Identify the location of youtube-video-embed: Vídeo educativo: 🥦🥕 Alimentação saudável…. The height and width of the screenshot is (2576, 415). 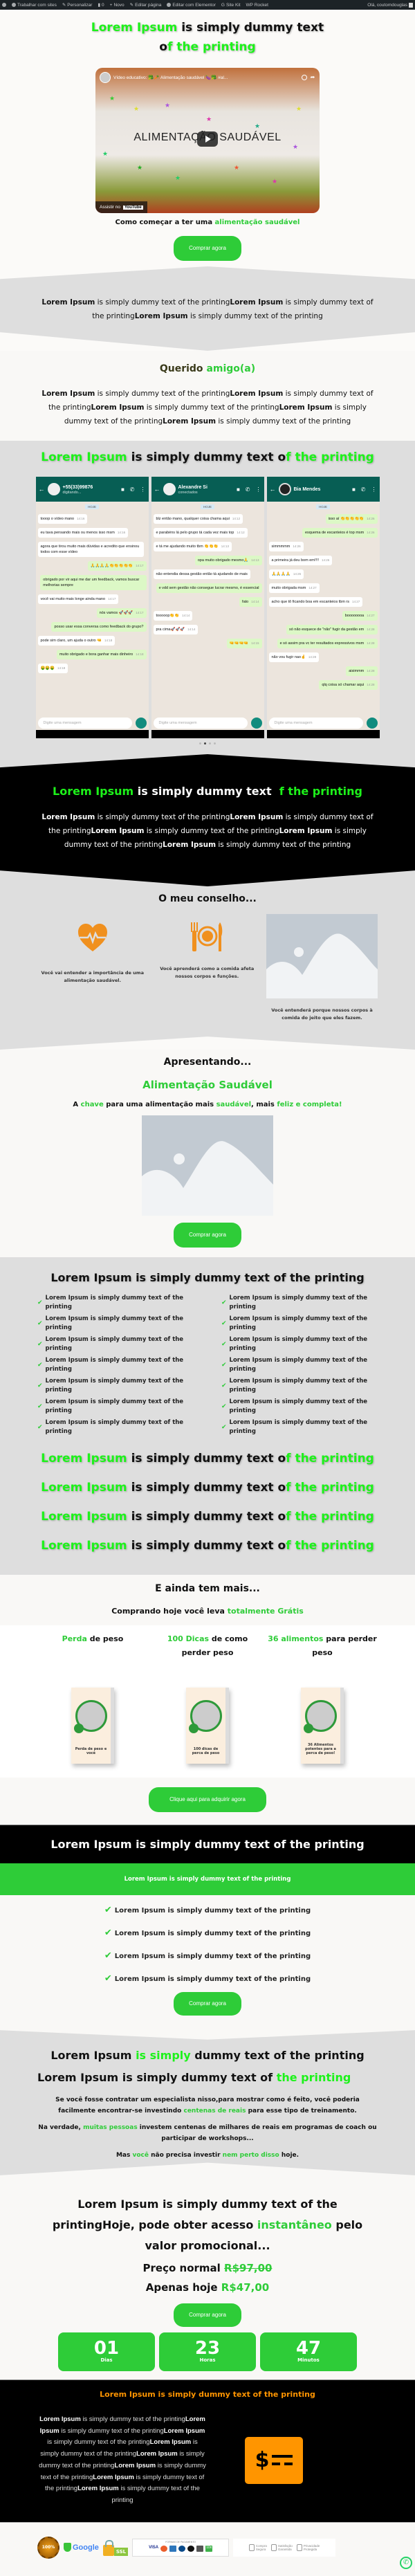
(207, 141).